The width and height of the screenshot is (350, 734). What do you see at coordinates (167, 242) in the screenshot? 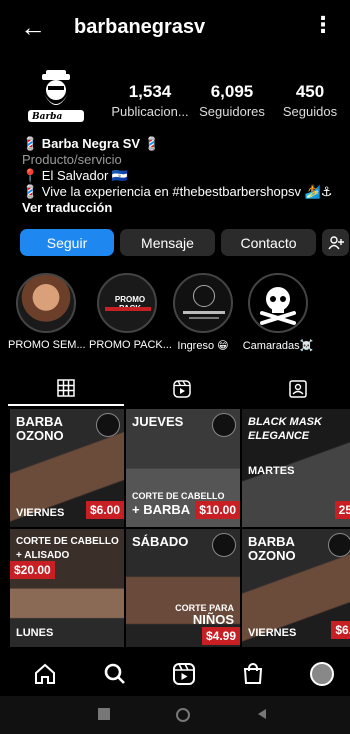
I see `message-button: Mensaje` at bounding box center [167, 242].